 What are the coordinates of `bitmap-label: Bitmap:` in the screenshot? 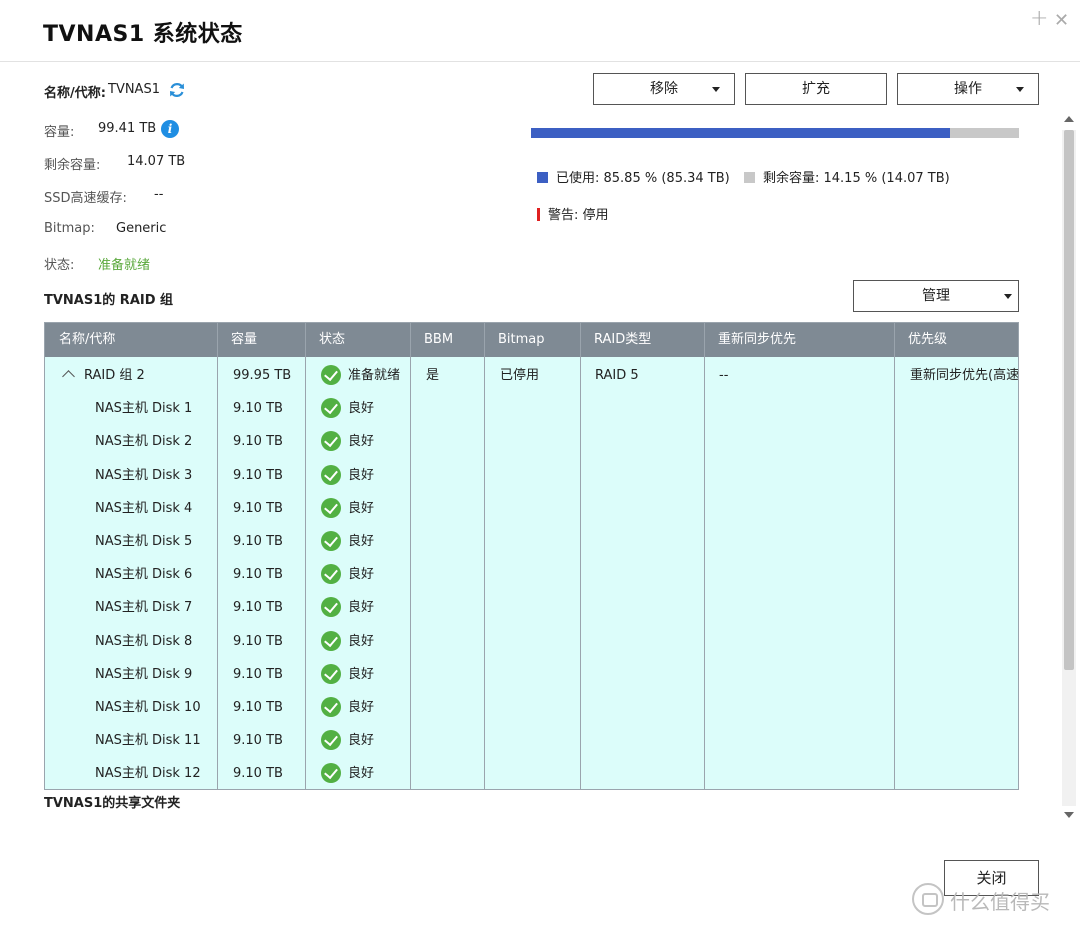 It's located at (69, 228).